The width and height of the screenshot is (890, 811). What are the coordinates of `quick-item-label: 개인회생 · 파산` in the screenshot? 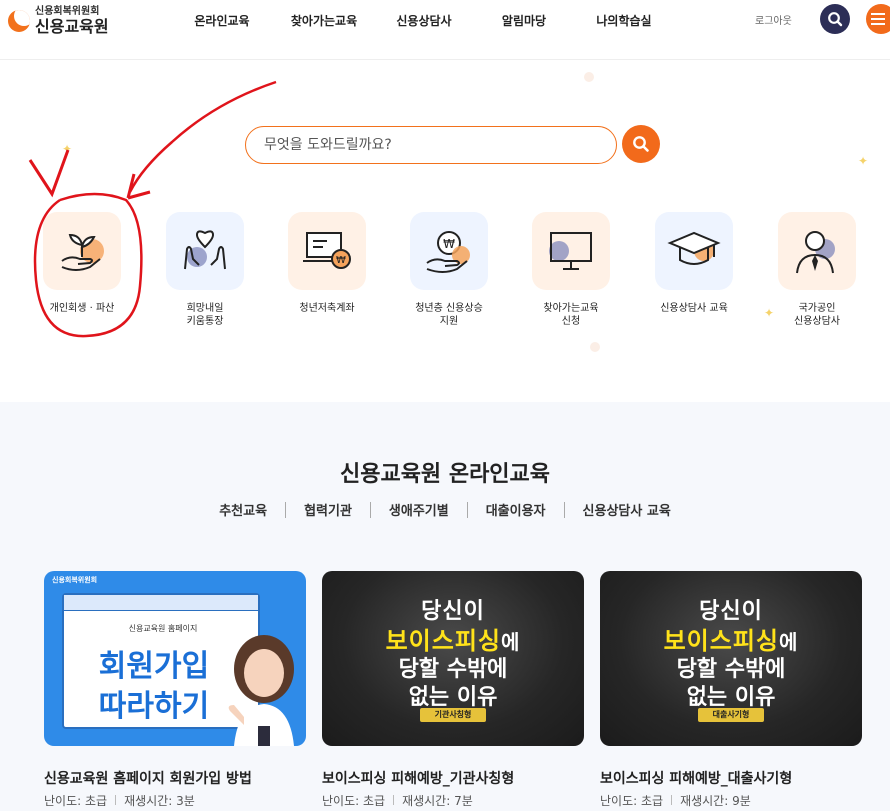 It's located at (82, 308).